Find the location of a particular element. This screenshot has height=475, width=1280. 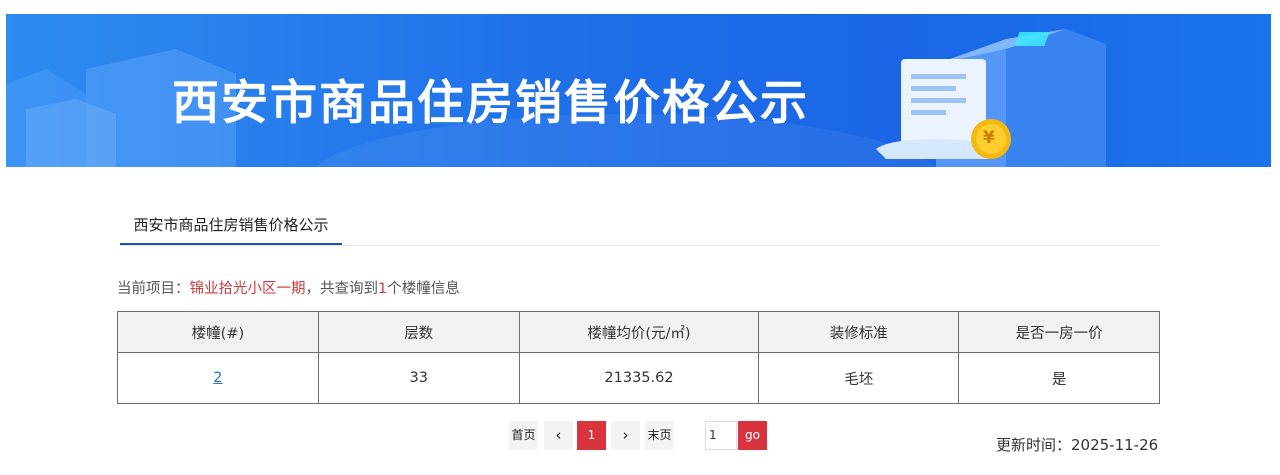

table-header-row: 楼幢(#) 层数 楼幢均价(元/㎡) 装修标准 是否一房一价 is located at coordinates (638, 332).